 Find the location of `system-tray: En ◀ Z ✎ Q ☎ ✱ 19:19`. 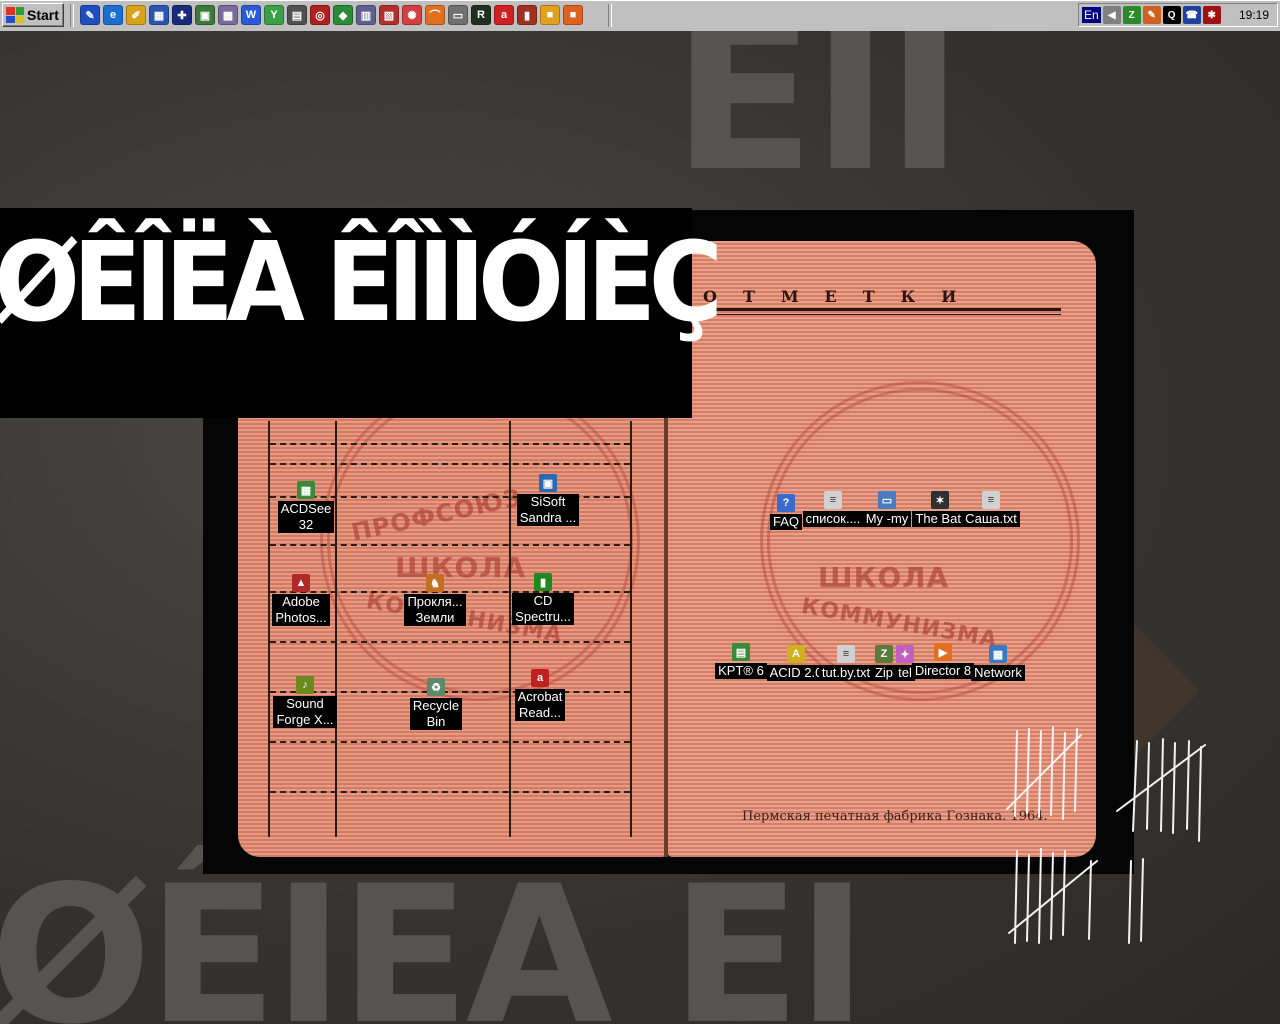

system-tray: En ◀ Z ✎ Q ☎ ✱ 19:19 is located at coordinates (1178, 15).